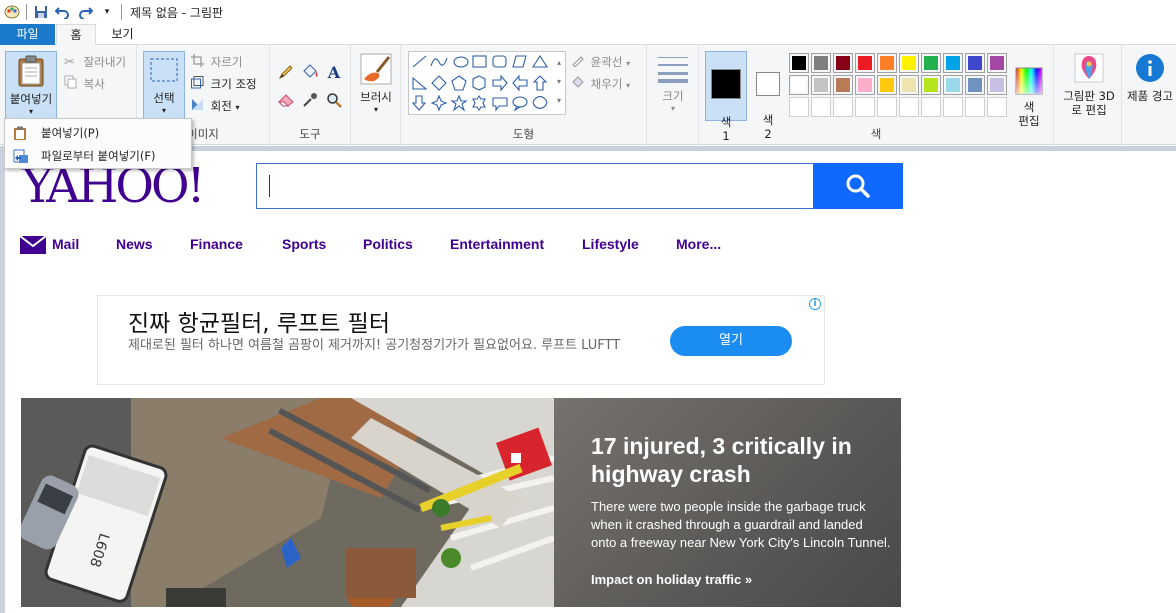  What do you see at coordinates (310, 72) in the screenshot?
I see `fill-bucket-icon` at bounding box center [310, 72].